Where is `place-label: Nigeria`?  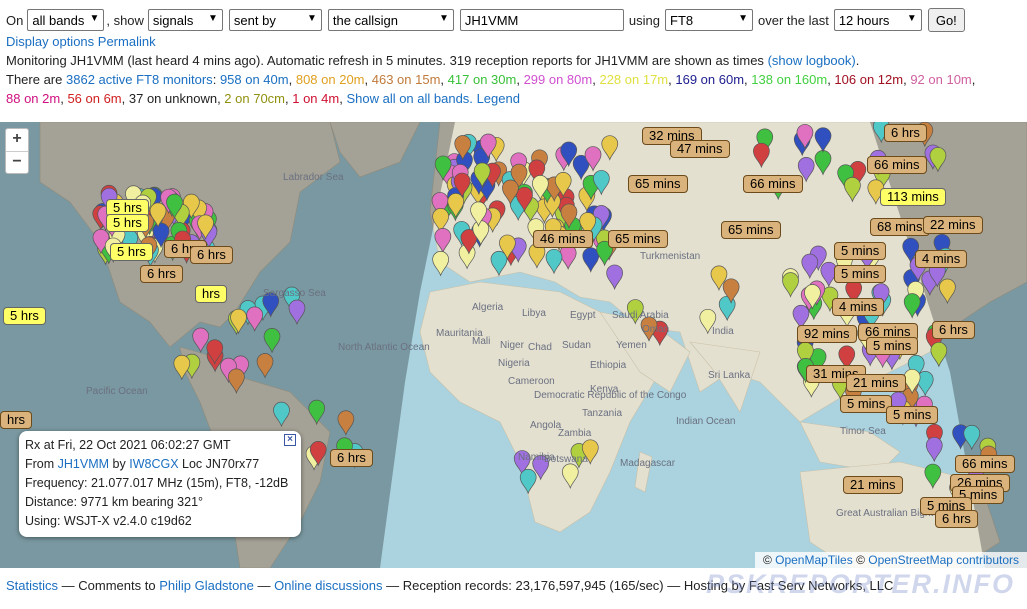 place-label: Nigeria is located at coordinates (514, 363).